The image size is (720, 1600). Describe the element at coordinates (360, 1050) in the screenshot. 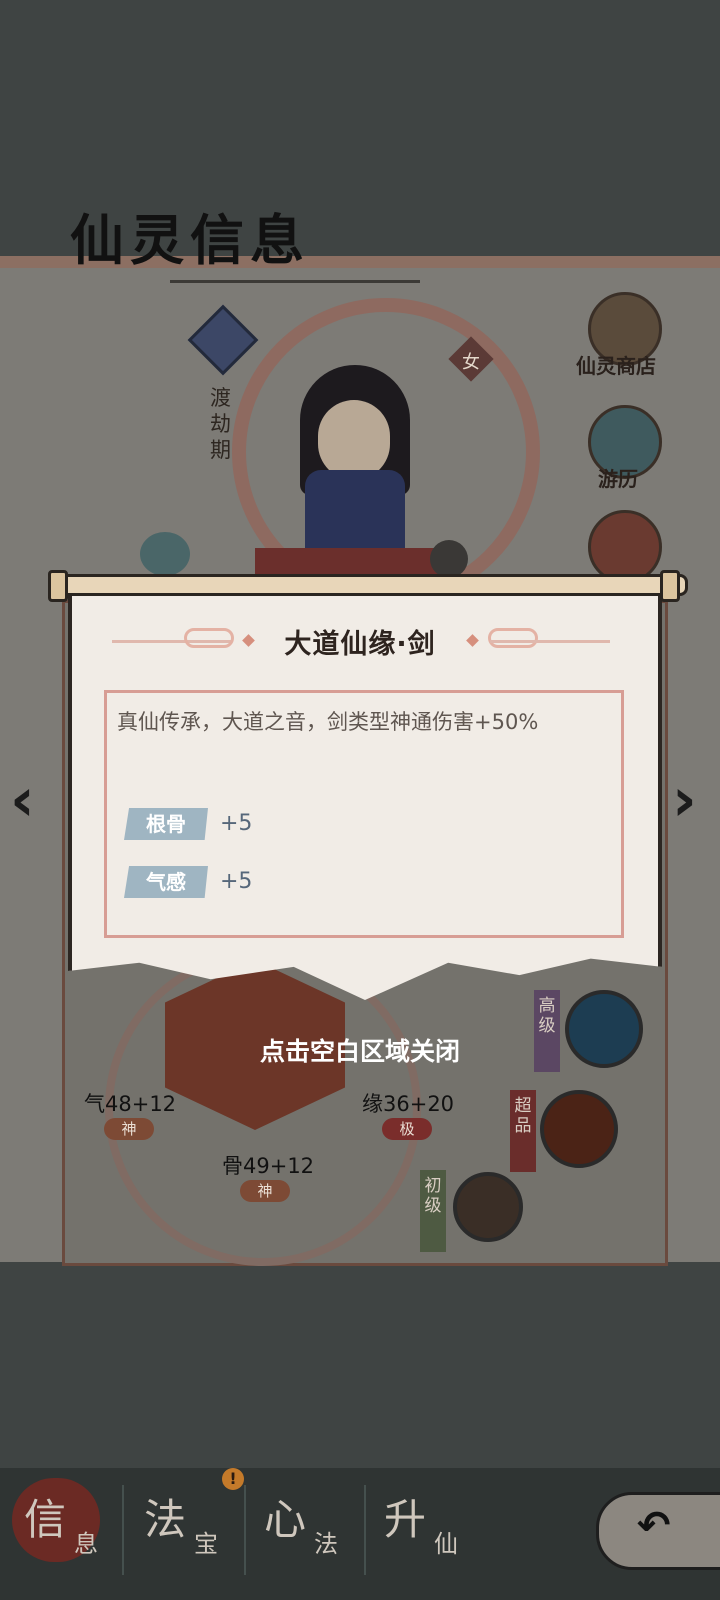

I see `close-hint: 点击空白区域关闭` at that location.